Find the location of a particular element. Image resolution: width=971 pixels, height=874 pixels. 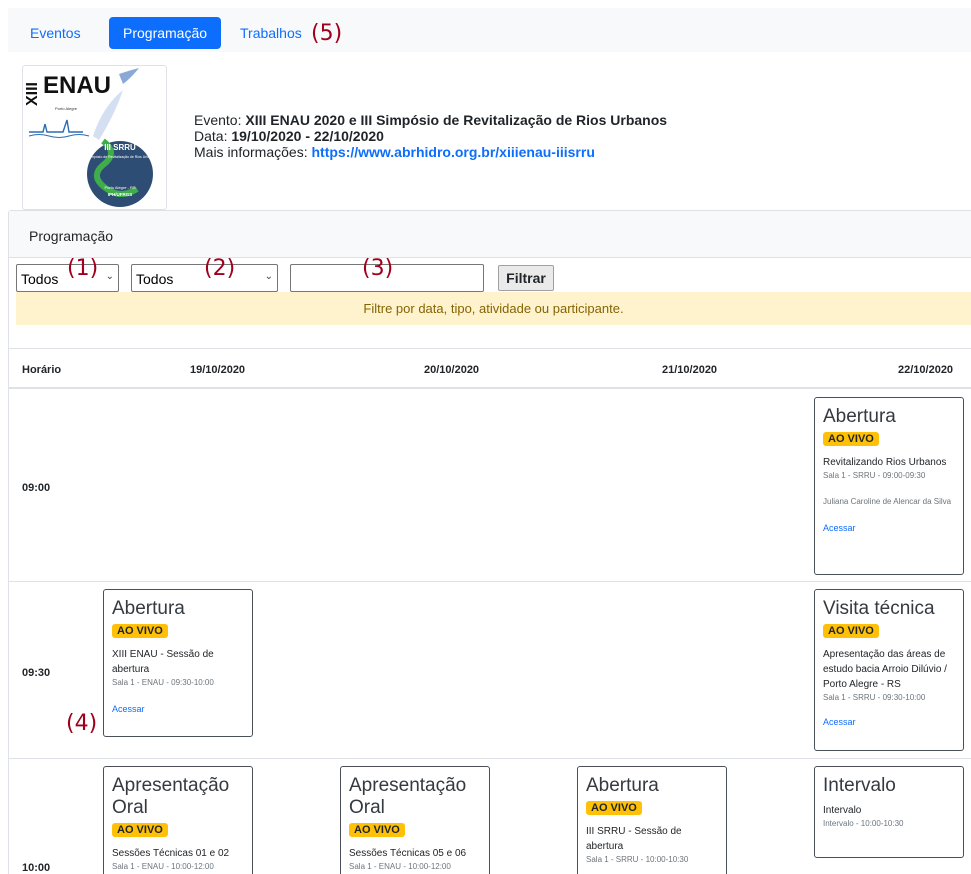

event-card-meta: Intervalo - 10:00-10:30 is located at coordinates (863, 823).